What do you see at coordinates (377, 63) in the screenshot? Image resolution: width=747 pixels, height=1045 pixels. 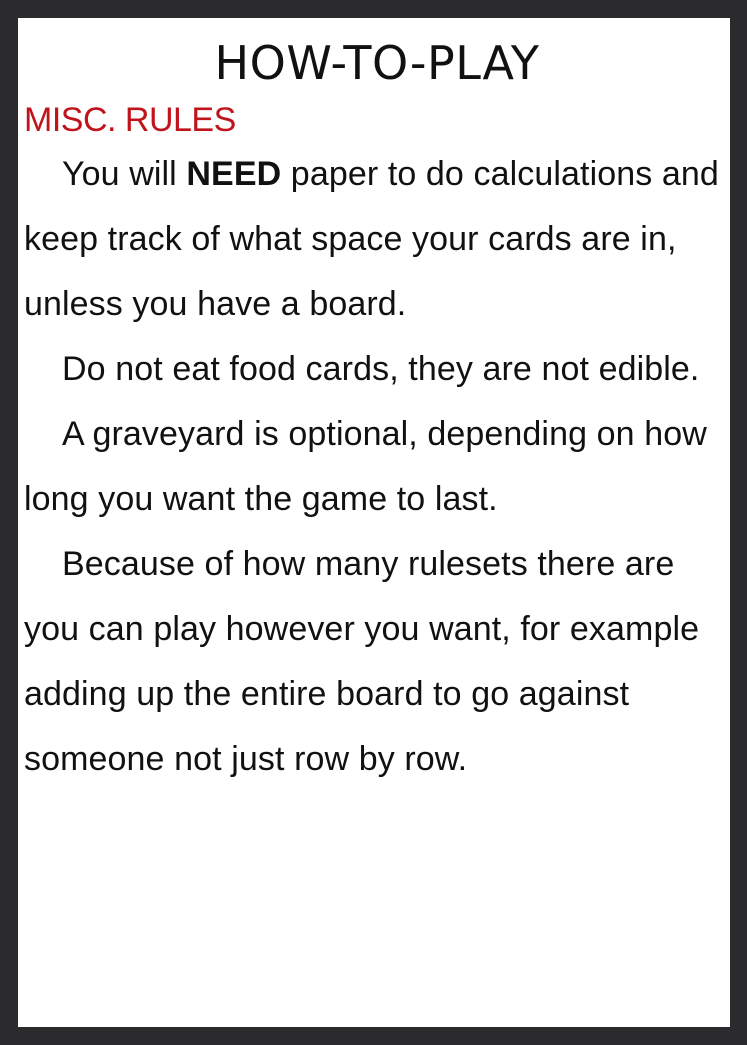 I see `page-title: HOW-TO-PLAY` at bounding box center [377, 63].